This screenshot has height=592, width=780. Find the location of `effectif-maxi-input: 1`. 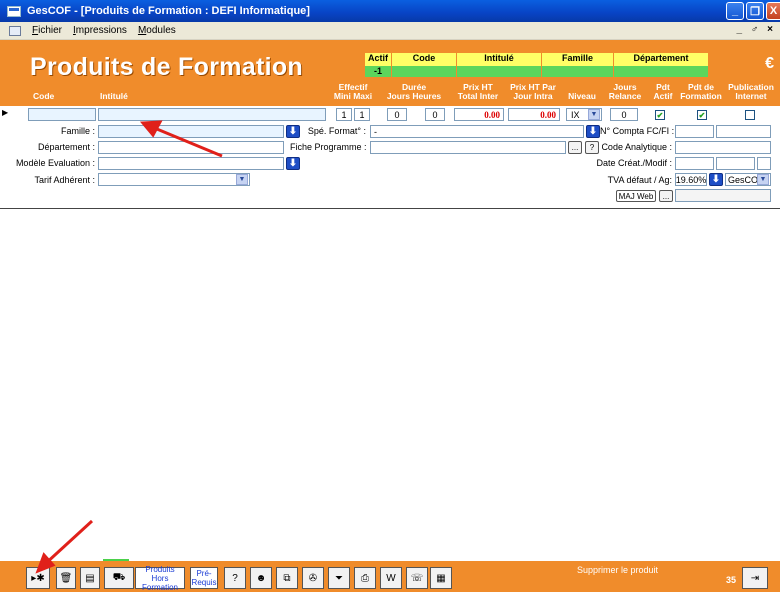

effectif-maxi-input: 1 is located at coordinates (362, 114).